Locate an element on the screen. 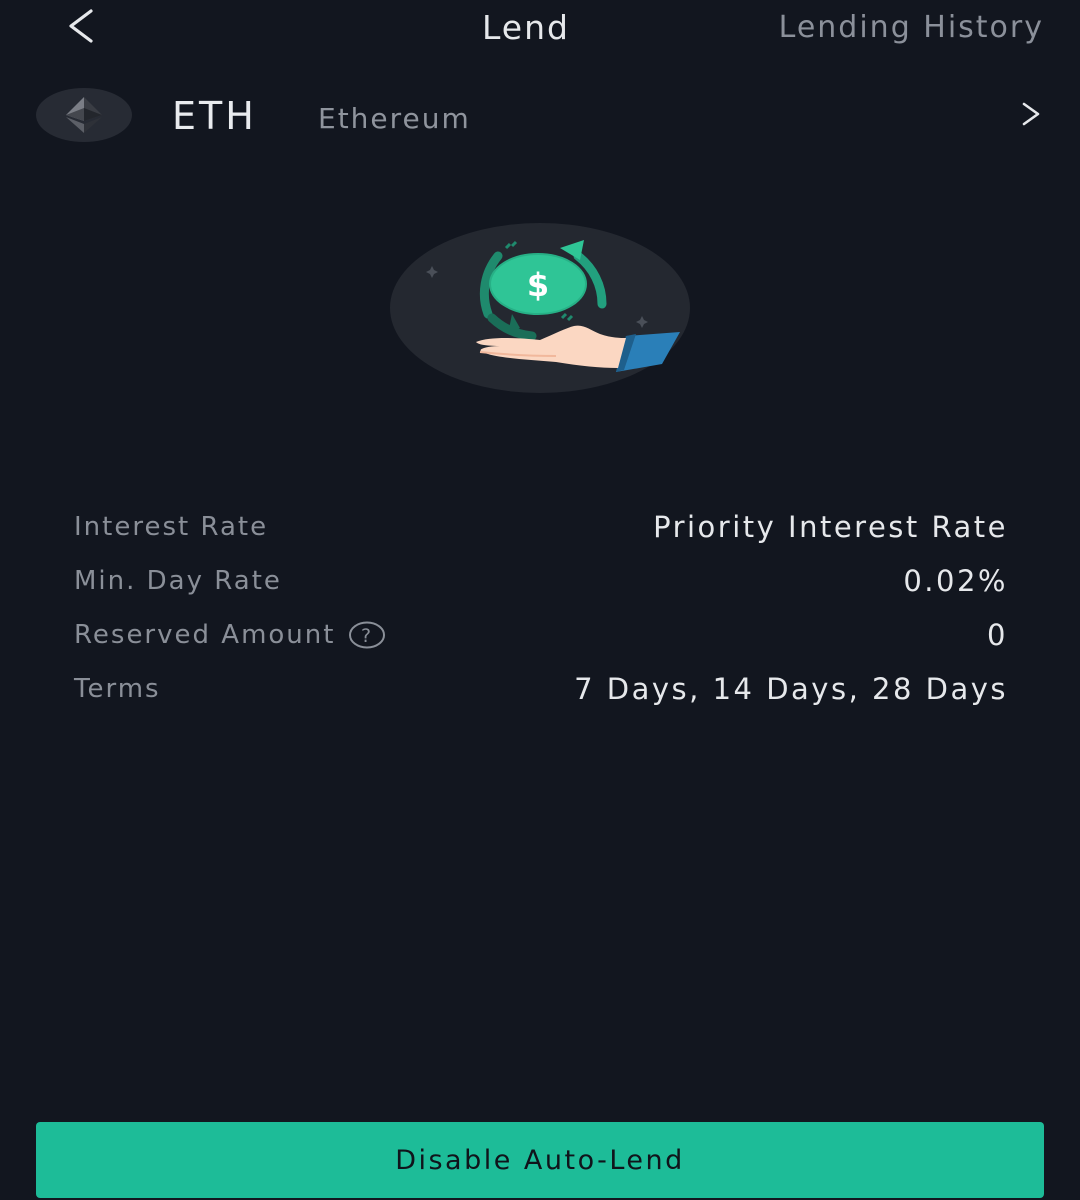 This screenshot has height=1200, width=1080. question-circle-icon: ? is located at coordinates (367, 635).